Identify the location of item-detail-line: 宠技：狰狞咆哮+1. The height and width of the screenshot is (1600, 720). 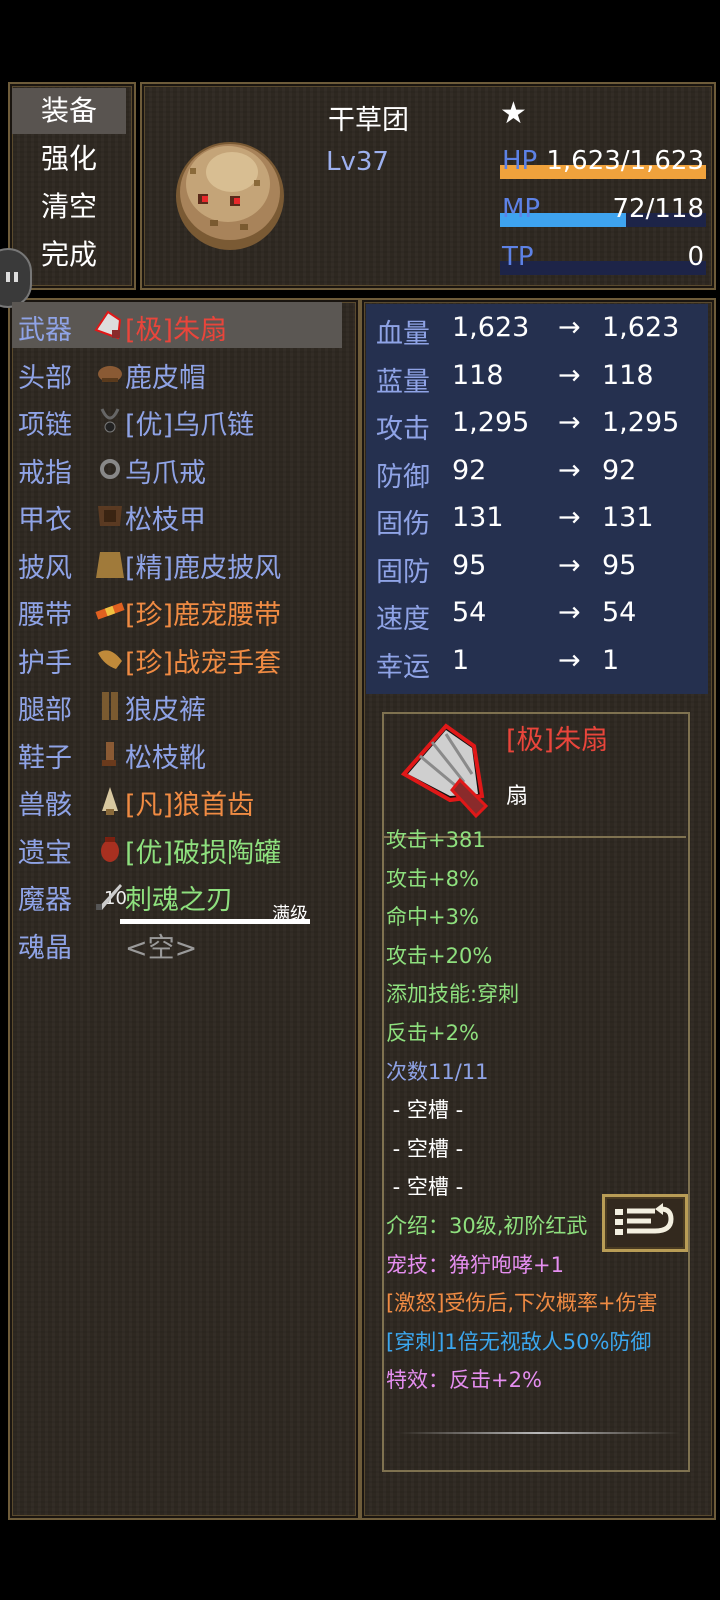
(475, 1264).